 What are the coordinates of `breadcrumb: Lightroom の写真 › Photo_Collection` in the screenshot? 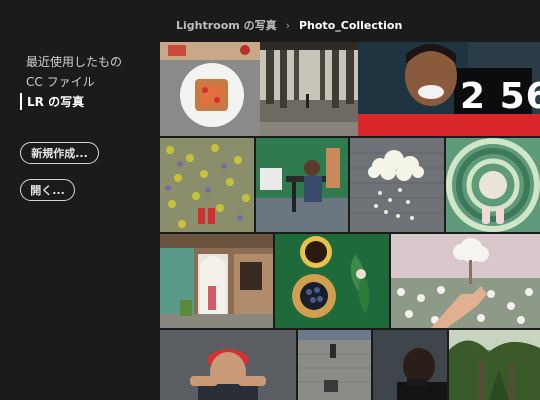 It's located at (289, 25).